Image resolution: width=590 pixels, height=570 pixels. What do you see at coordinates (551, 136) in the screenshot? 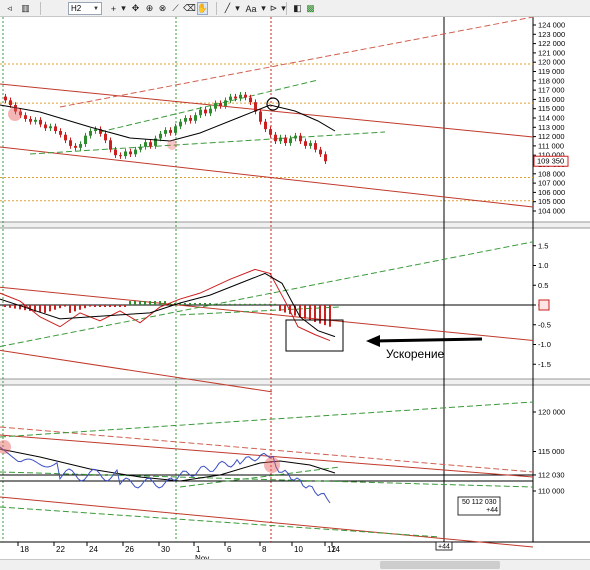
I see `price-axis-label: 112 000` at bounding box center [551, 136].